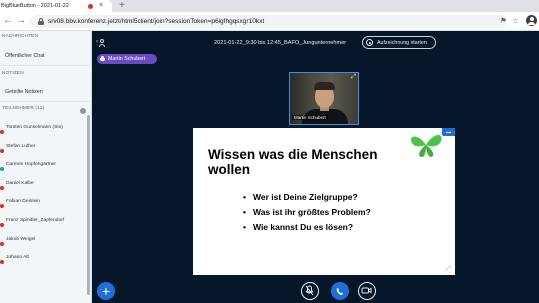 The image size is (539, 303). Describe the element at coordinates (101, 6) in the screenshot. I see `tab-close-icon: ×` at that location.